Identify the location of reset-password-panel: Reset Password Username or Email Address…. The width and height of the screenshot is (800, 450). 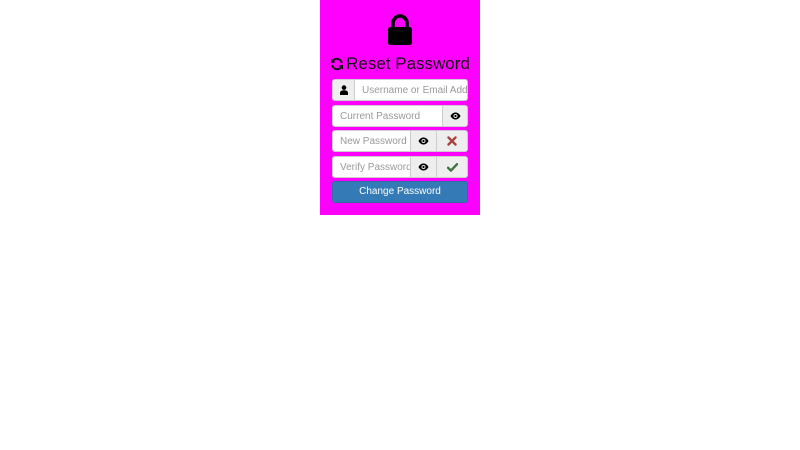
(400, 107).